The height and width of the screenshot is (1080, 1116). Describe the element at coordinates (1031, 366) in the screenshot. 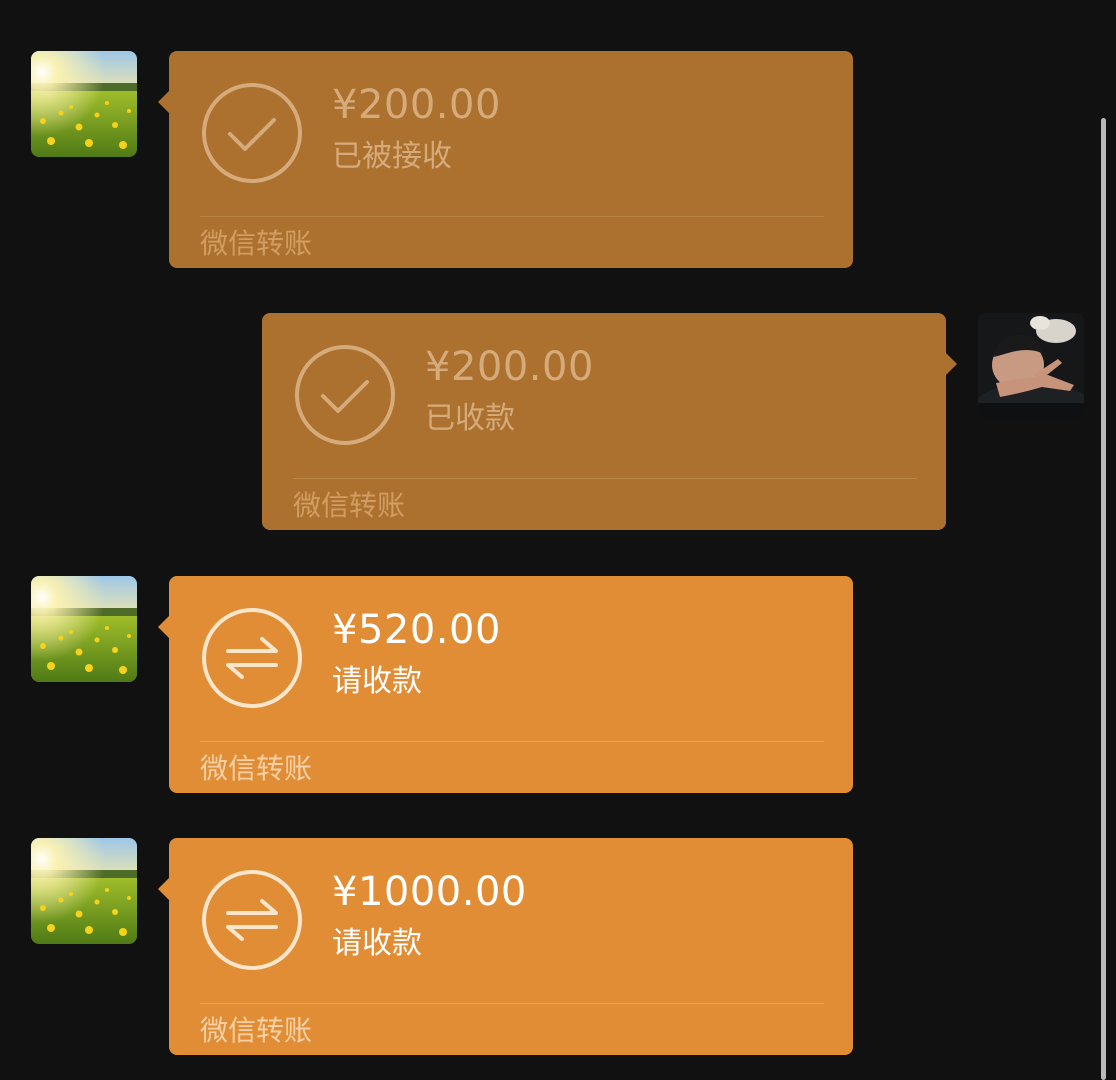

I see `user-photo-avatar` at that location.